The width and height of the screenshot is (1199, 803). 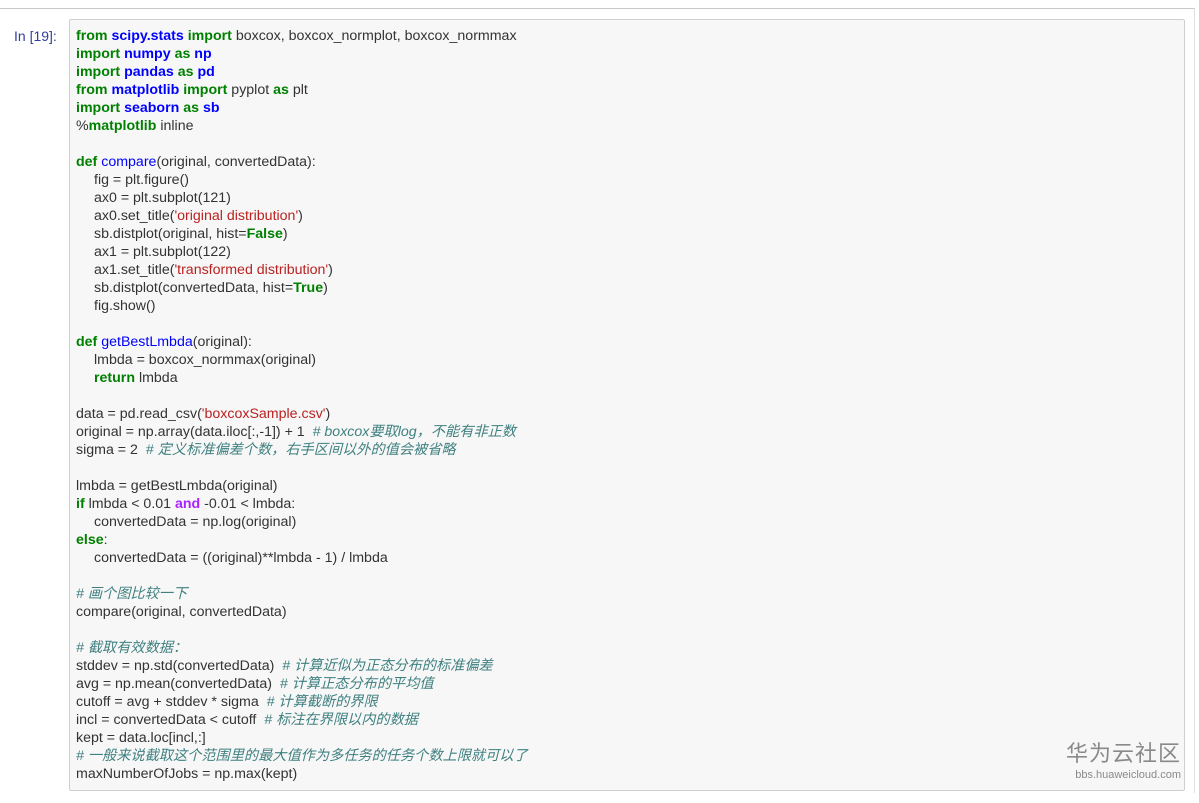 I want to click on code-token: True, so click(x=308, y=288).